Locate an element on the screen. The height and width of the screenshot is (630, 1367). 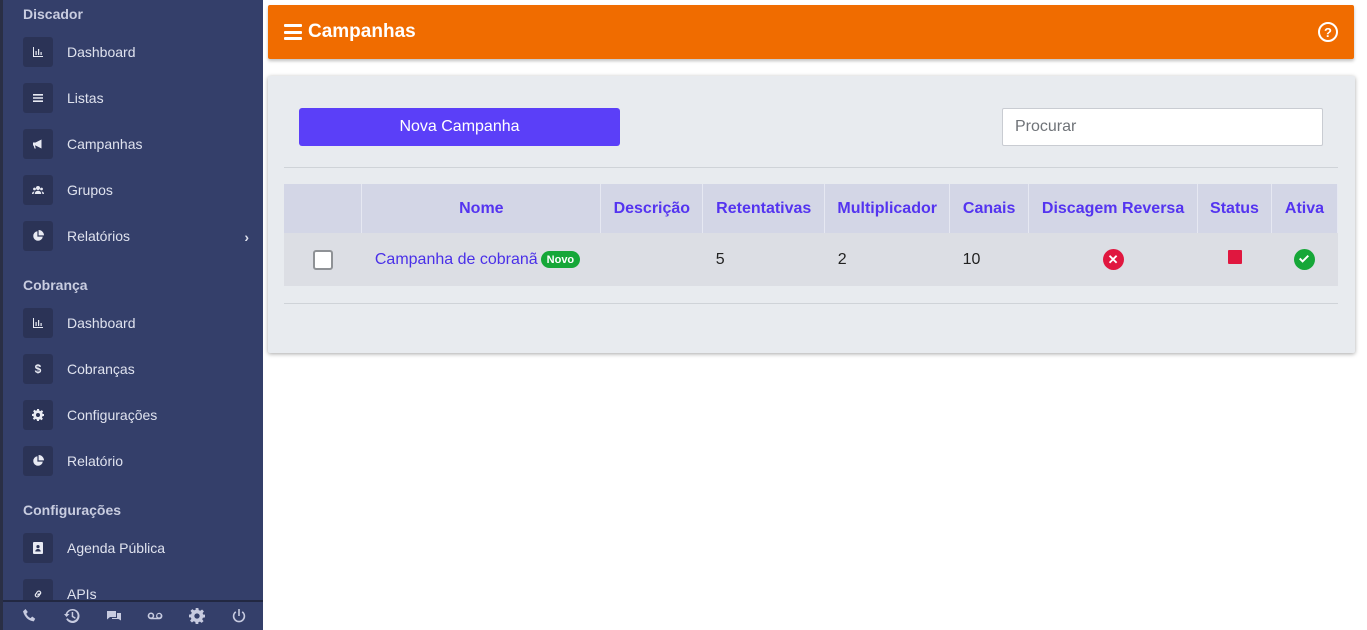
sidebar-item-listas: Listas is located at coordinates (143, 98).